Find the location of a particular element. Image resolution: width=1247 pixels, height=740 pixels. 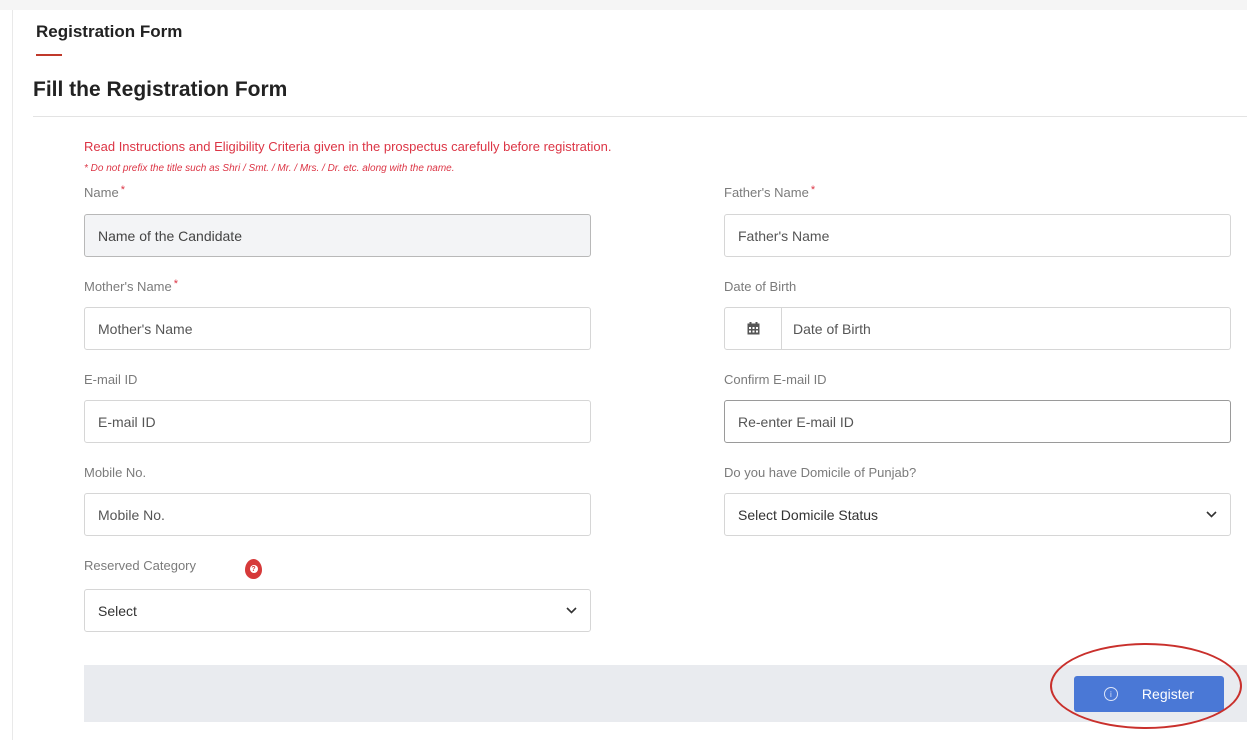

question-icon: ? is located at coordinates (253, 569).